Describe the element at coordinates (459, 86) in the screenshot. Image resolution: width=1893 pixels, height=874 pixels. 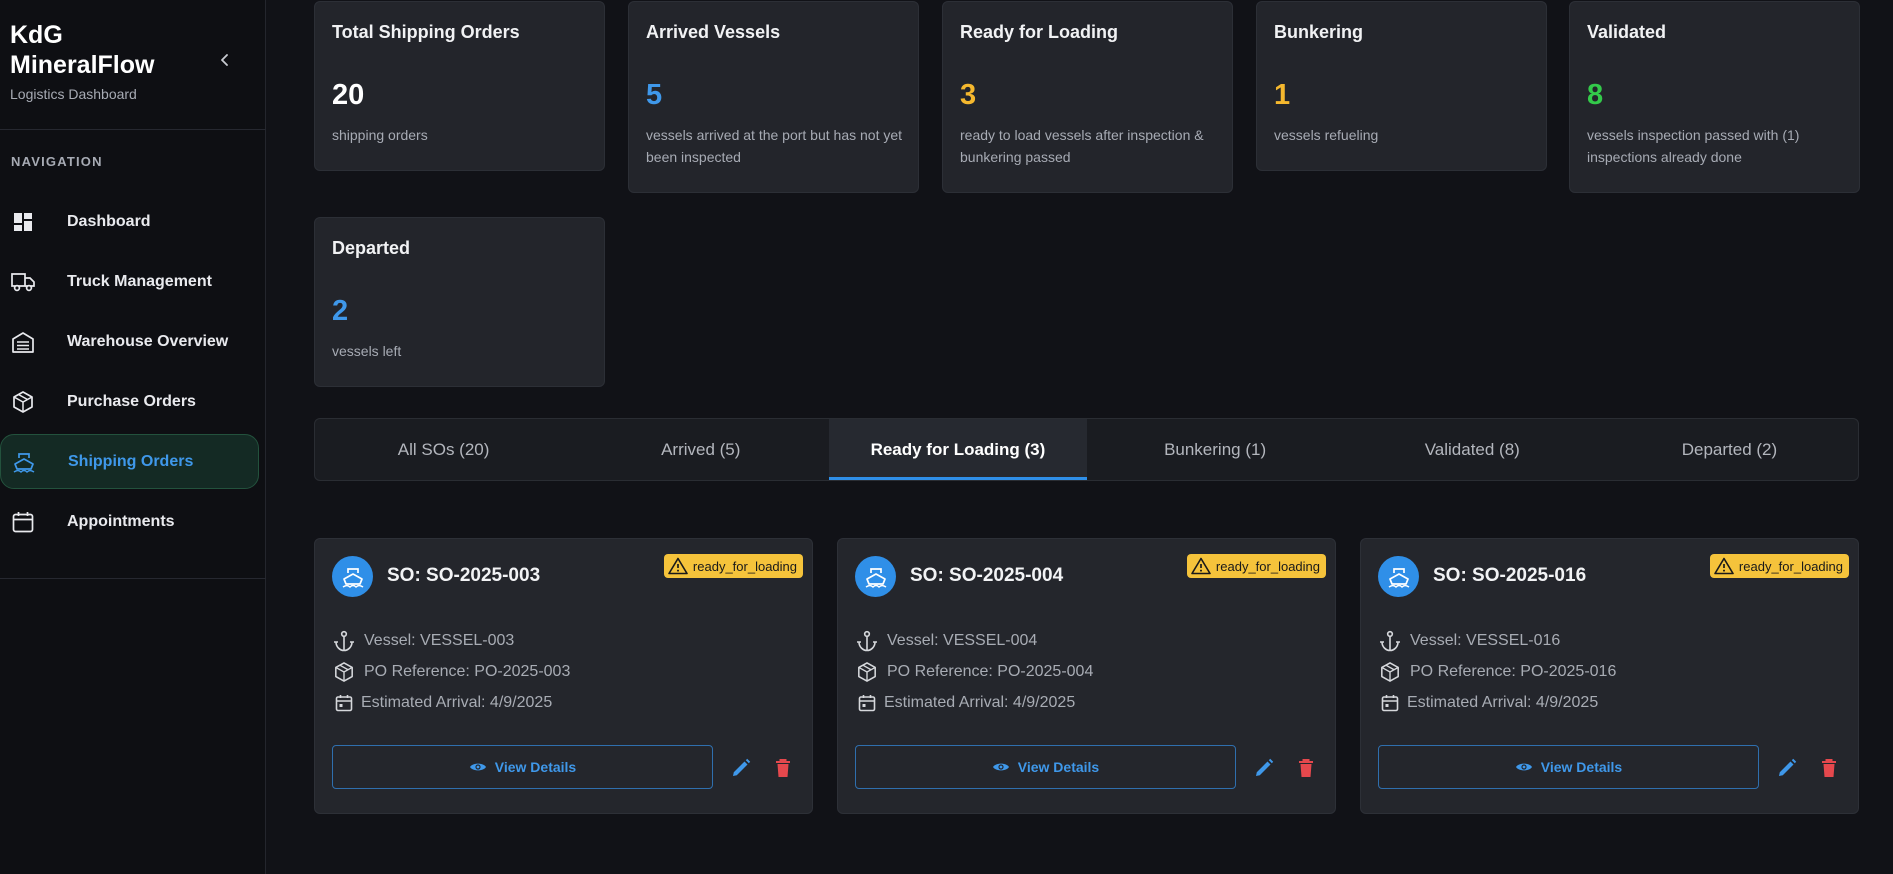
I see `stat-card-total-shipping-orders: Total Shipping Orders 20 shipping orders` at that location.